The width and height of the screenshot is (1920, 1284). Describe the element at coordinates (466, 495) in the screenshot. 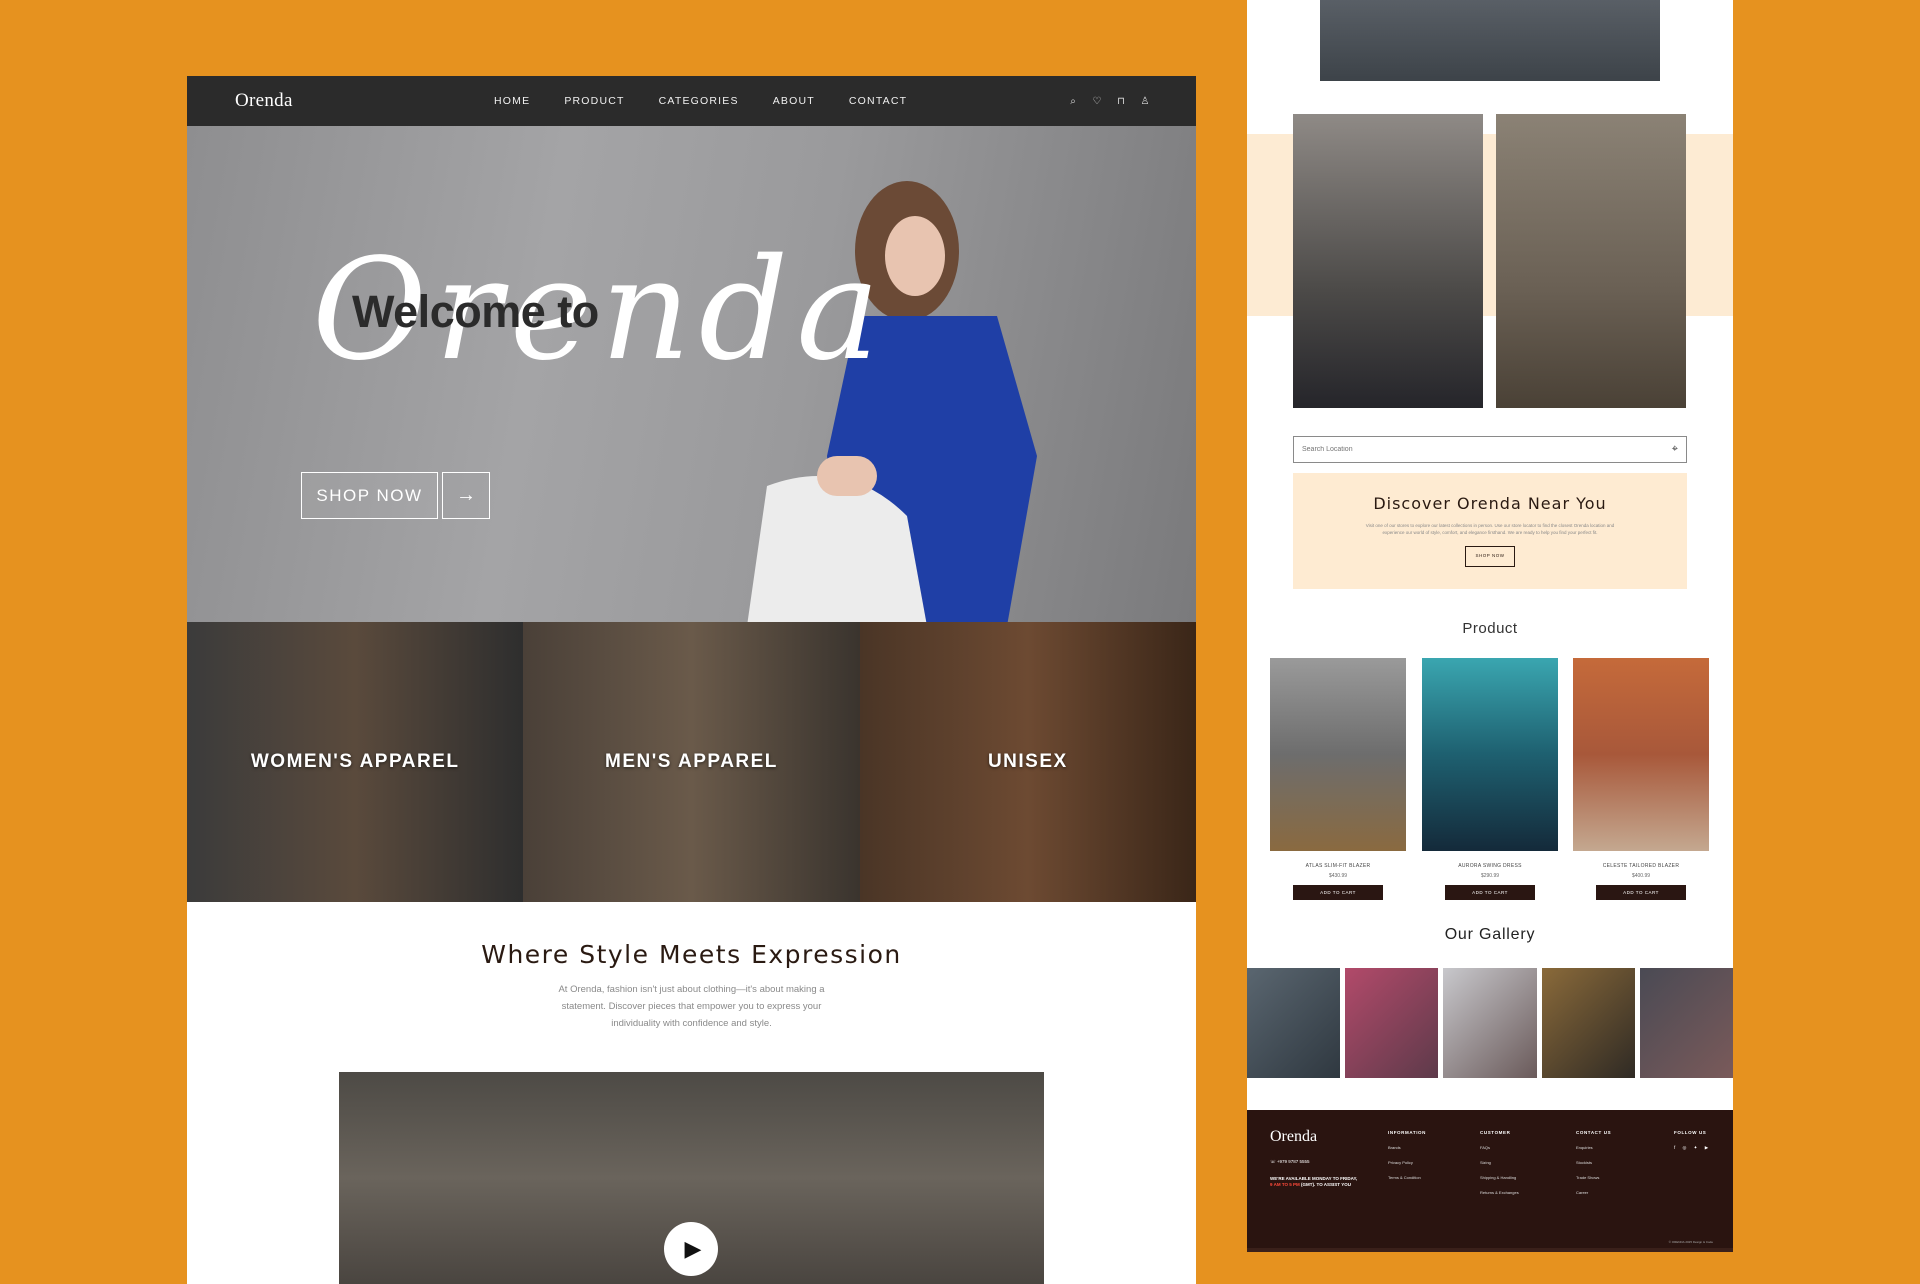

I see `arrow-right-icon: →` at that location.